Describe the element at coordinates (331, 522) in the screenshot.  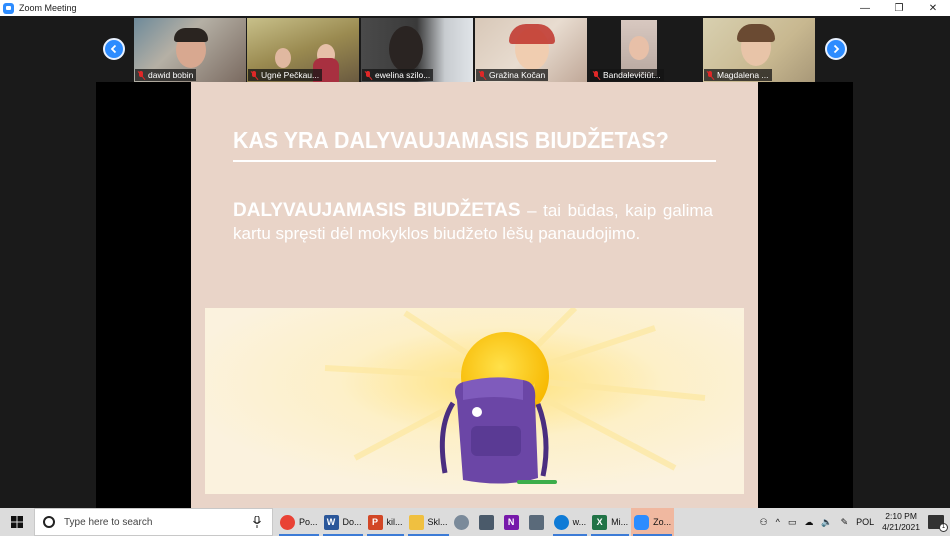
I see `word-icon: W` at that location.